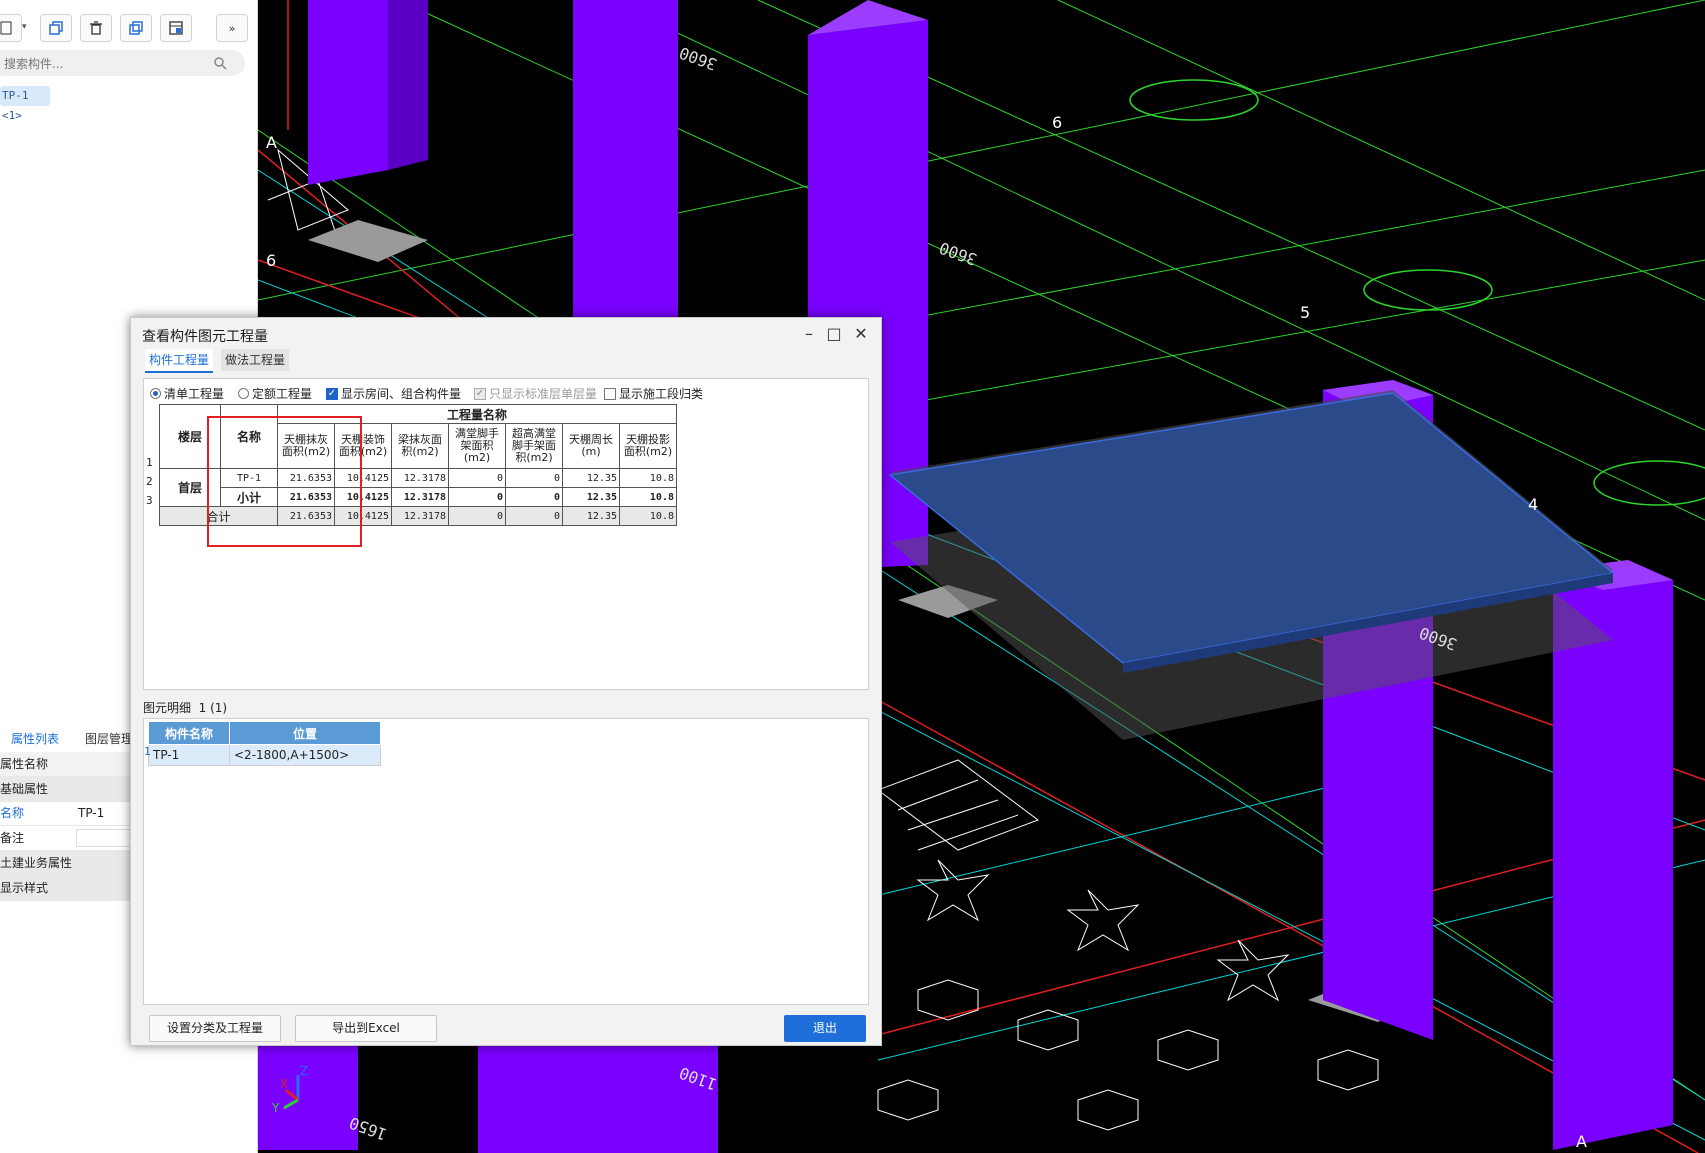 Image resolution: width=1705 pixels, height=1153 pixels. What do you see at coordinates (149, 481) in the screenshot?
I see `row-number: 2` at bounding box center [149, 481].